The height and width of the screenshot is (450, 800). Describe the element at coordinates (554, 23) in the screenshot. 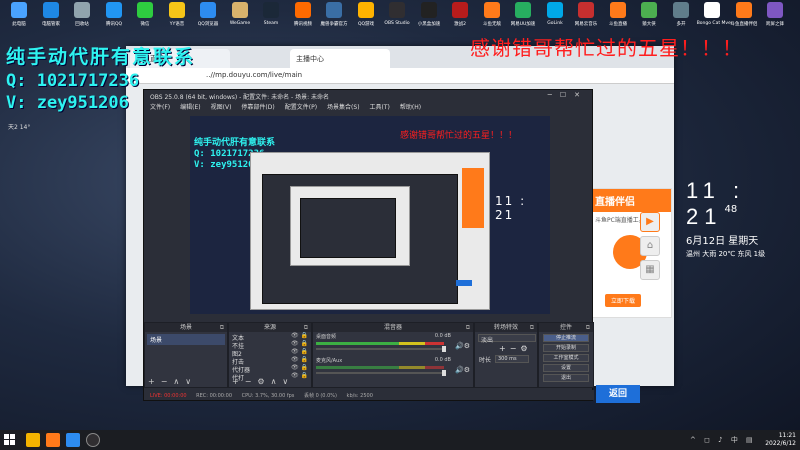

I see `shortcut-label: GoLink` at that location.